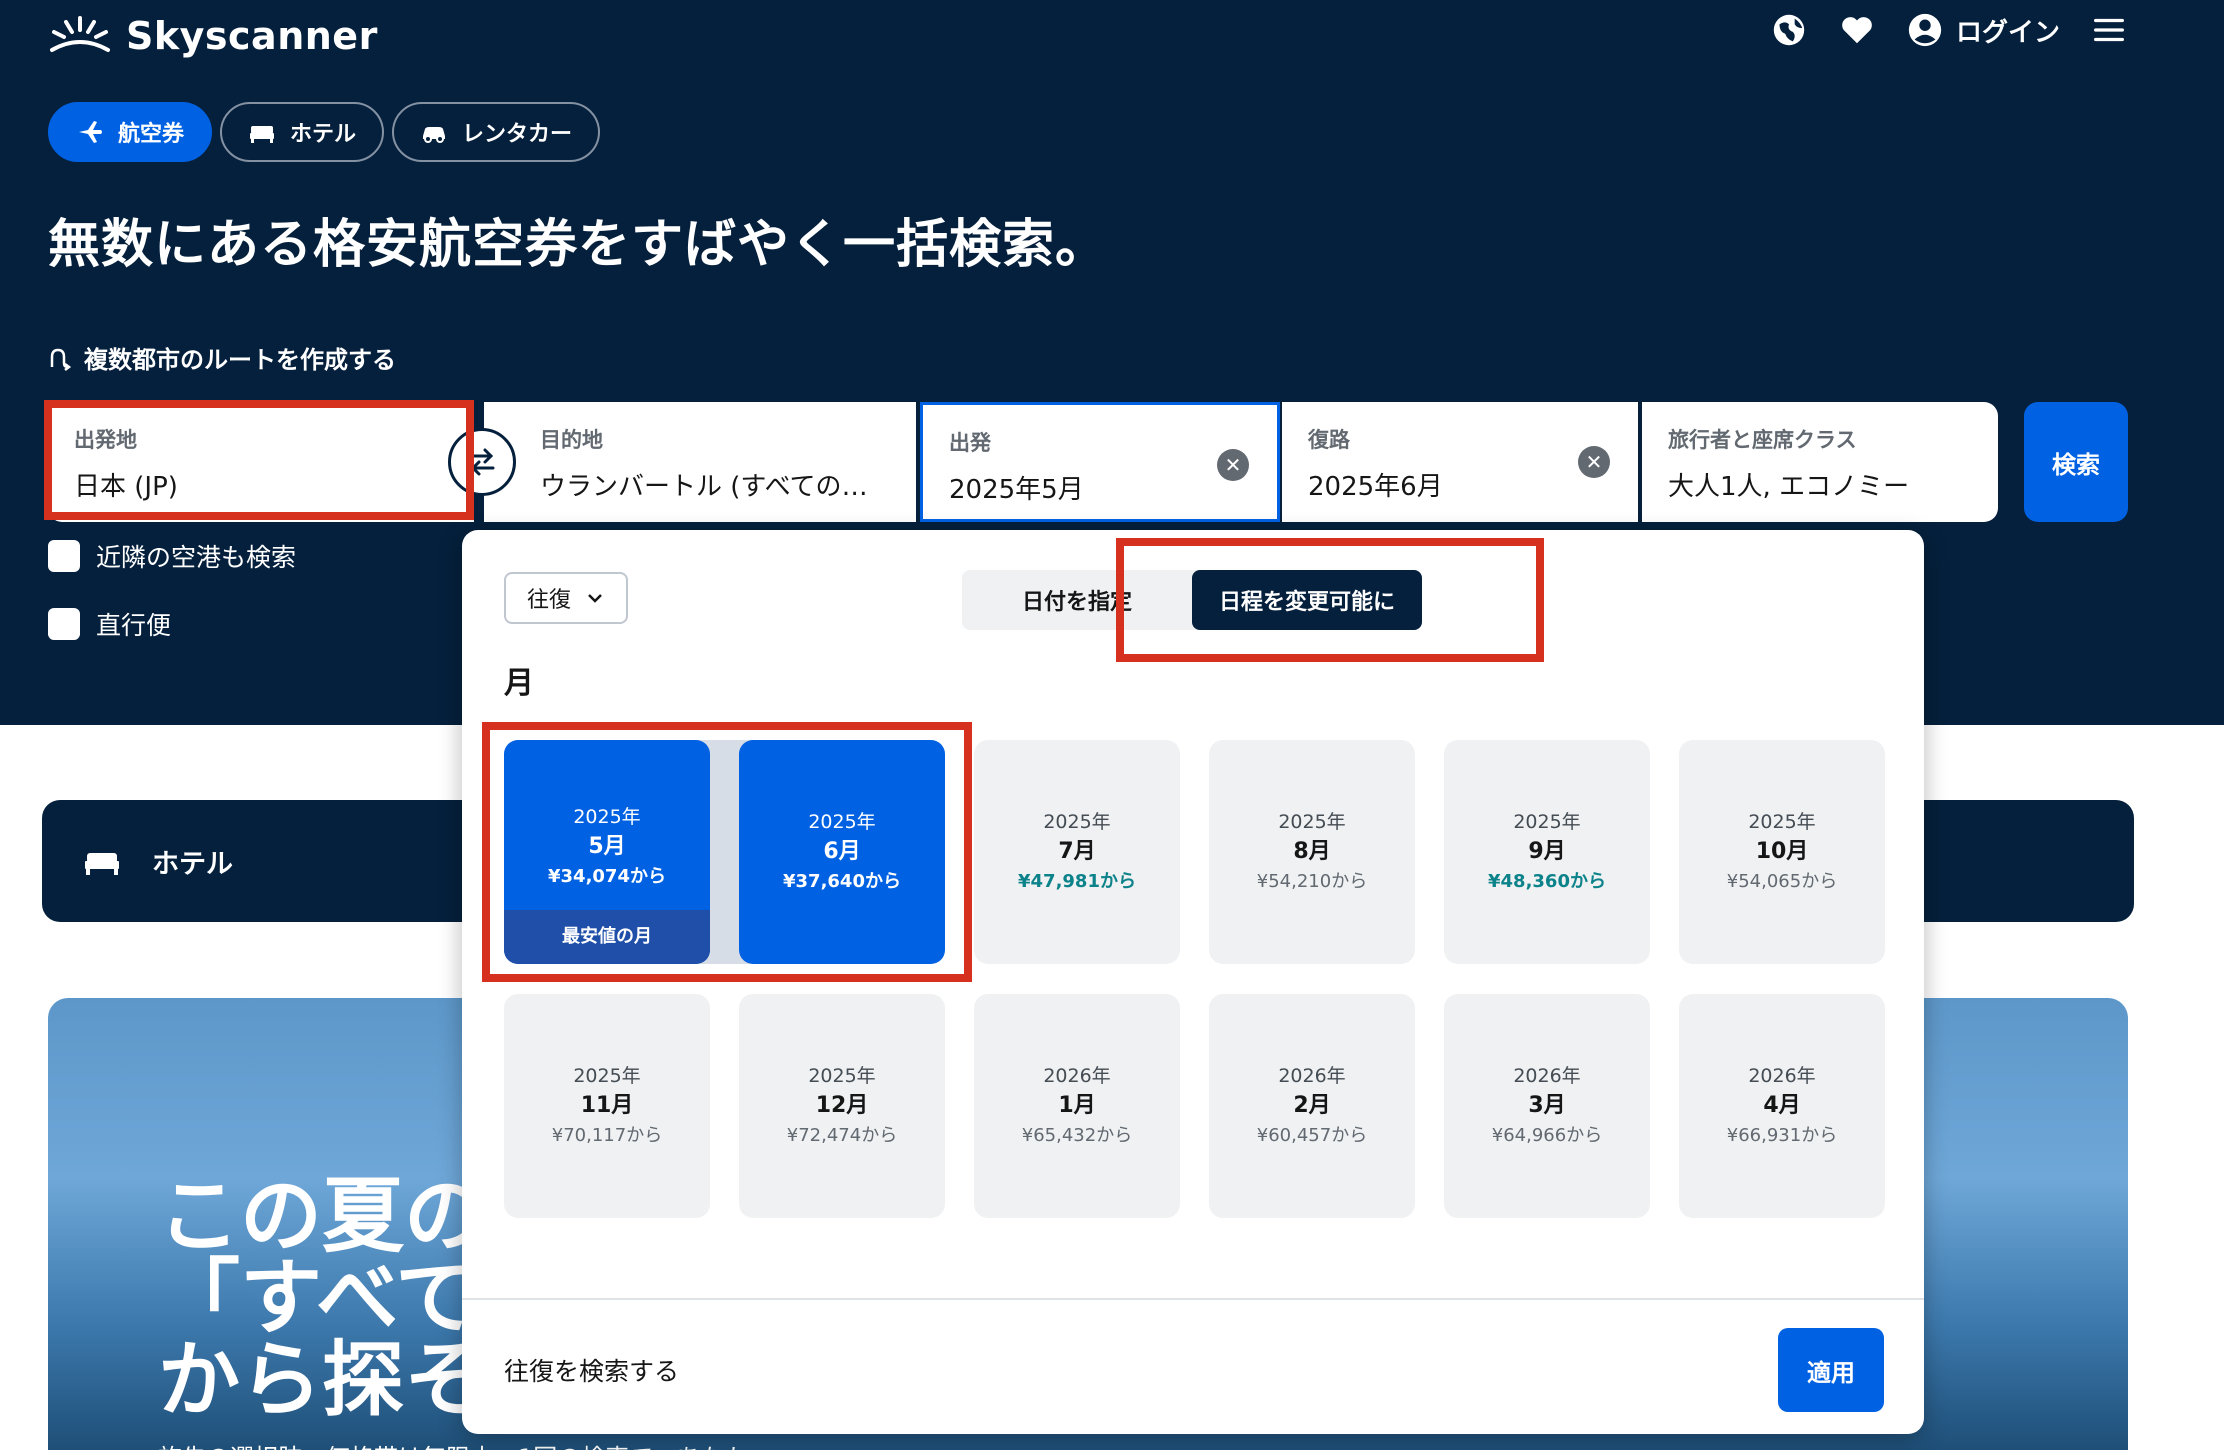  What do you see at coordinates (1925, 30) in the screenshot?
I see `account-icon` at bounding box center [1925, 30].